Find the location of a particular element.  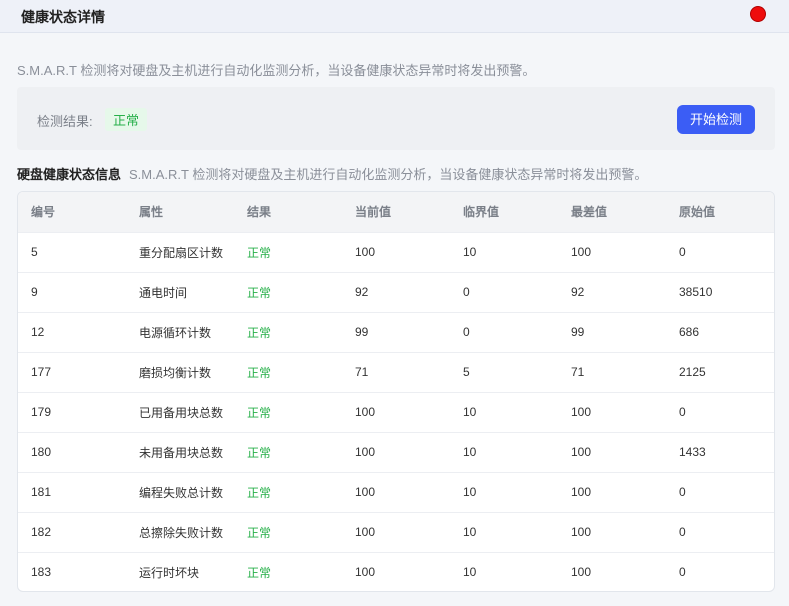

table-row: 12 电源循环计数 正常 99 0 99 686 is located at coordinates (396, 332).